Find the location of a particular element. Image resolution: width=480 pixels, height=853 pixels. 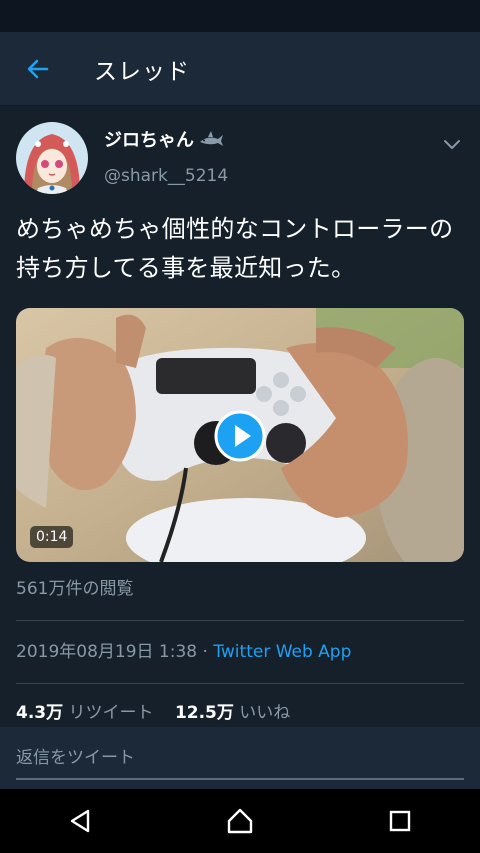

tweet-meta: 2019年08月19日 1:38 · Twitter Web App is located at coordinates (240, 652).